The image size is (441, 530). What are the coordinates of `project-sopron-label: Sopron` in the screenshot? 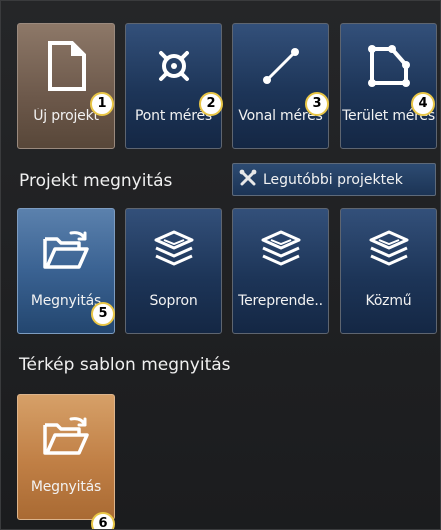 It's located at (173, 301).